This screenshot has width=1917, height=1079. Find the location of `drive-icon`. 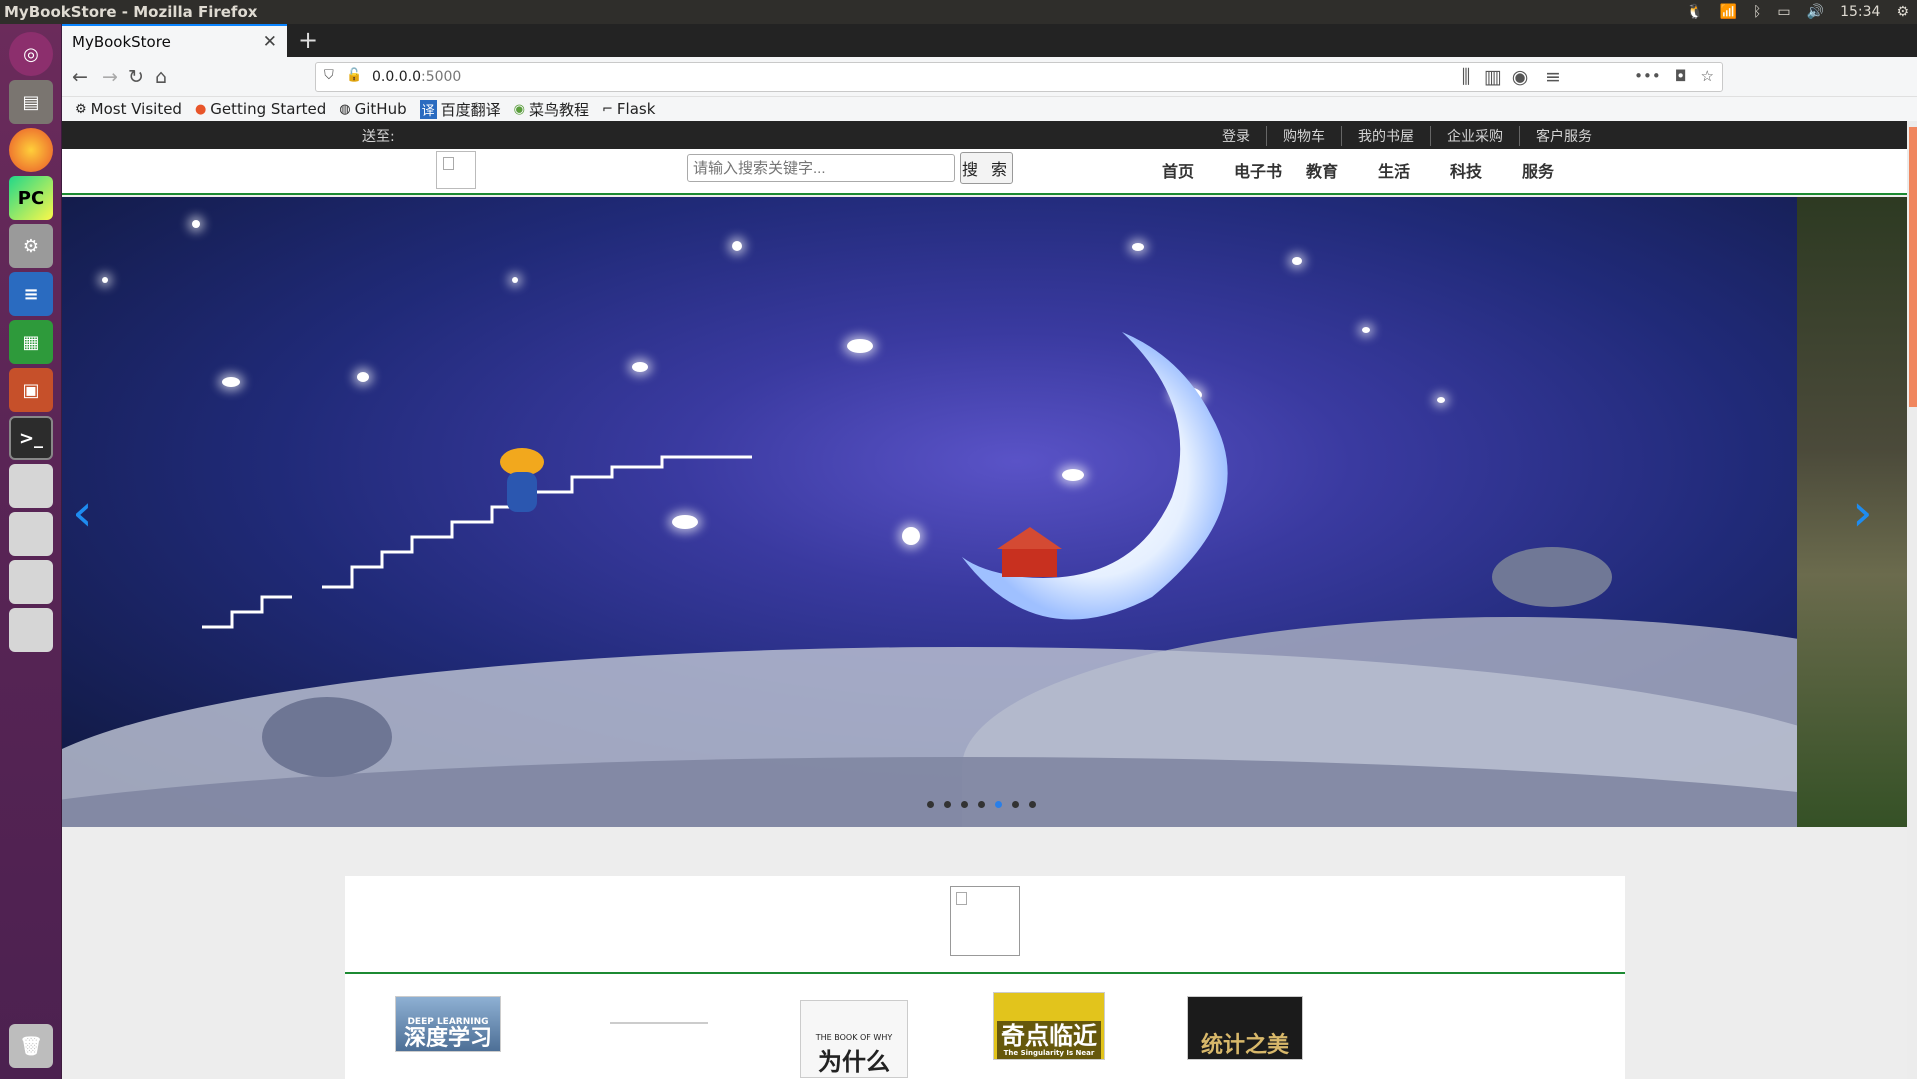

drive-icon is located at coordinates (31, 582).